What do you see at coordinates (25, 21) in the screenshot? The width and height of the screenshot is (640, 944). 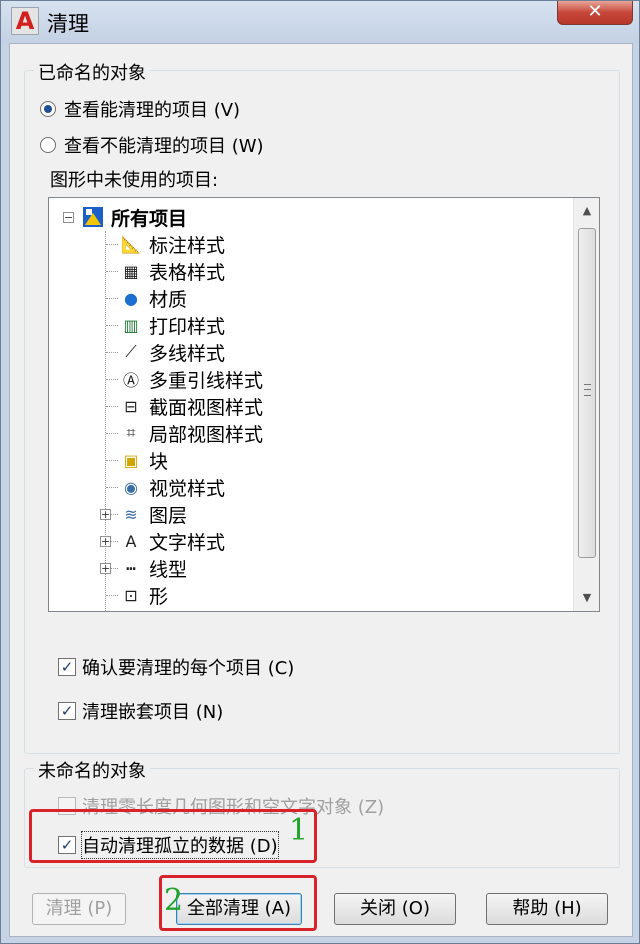 I see `autocad-logo-icon: A` at bounding box center [25, 21].